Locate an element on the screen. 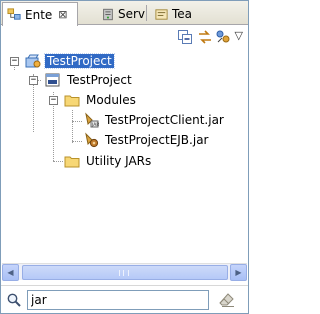 The image size is (320, 314). tree-item-client-jar: JAR TestProjectClient.jar is located at coordinates (154, 119).